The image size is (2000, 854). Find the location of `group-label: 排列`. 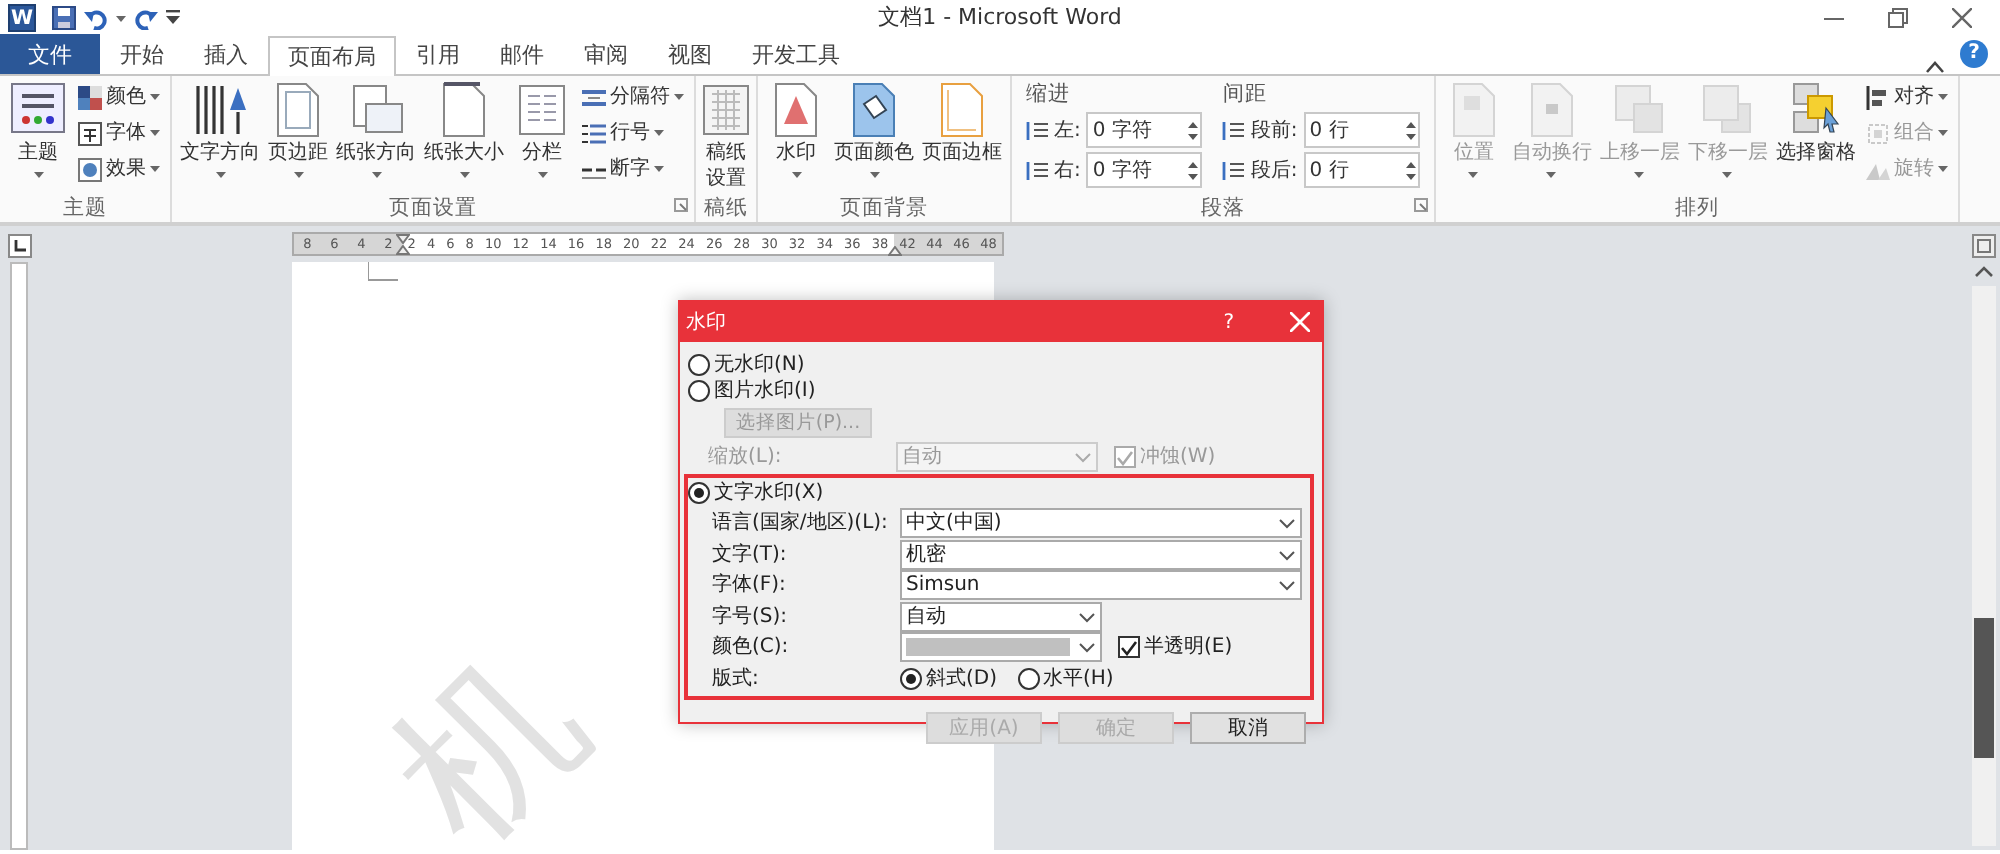

group-label: 排列 is located at coordinates (1696, 208).